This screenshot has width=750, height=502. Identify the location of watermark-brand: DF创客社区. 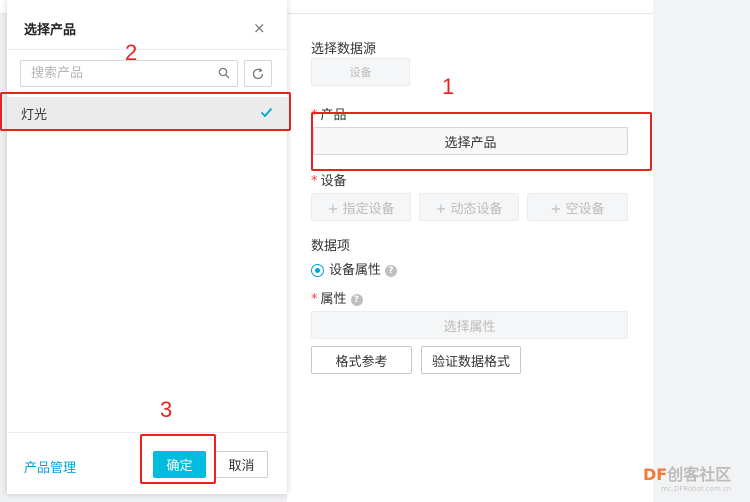
(687, 473).